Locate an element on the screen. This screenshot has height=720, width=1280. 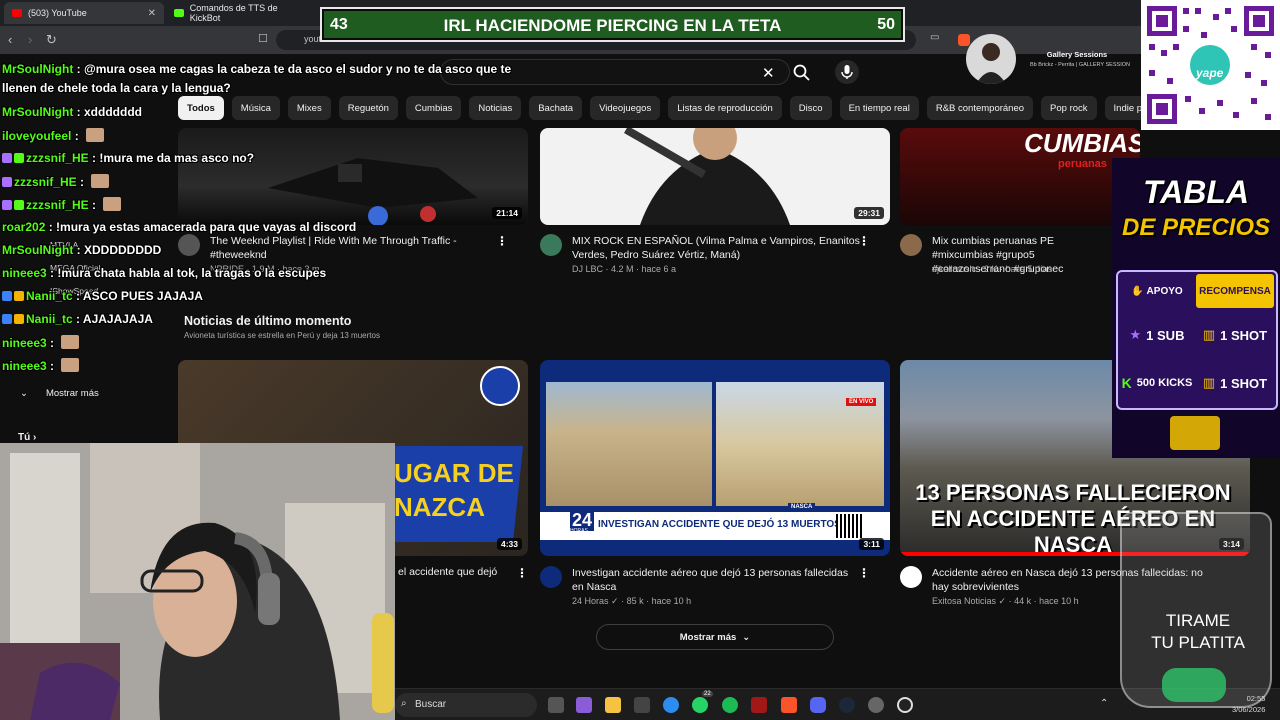
cast-icon: ▭ is located at coordinates (934, 37).